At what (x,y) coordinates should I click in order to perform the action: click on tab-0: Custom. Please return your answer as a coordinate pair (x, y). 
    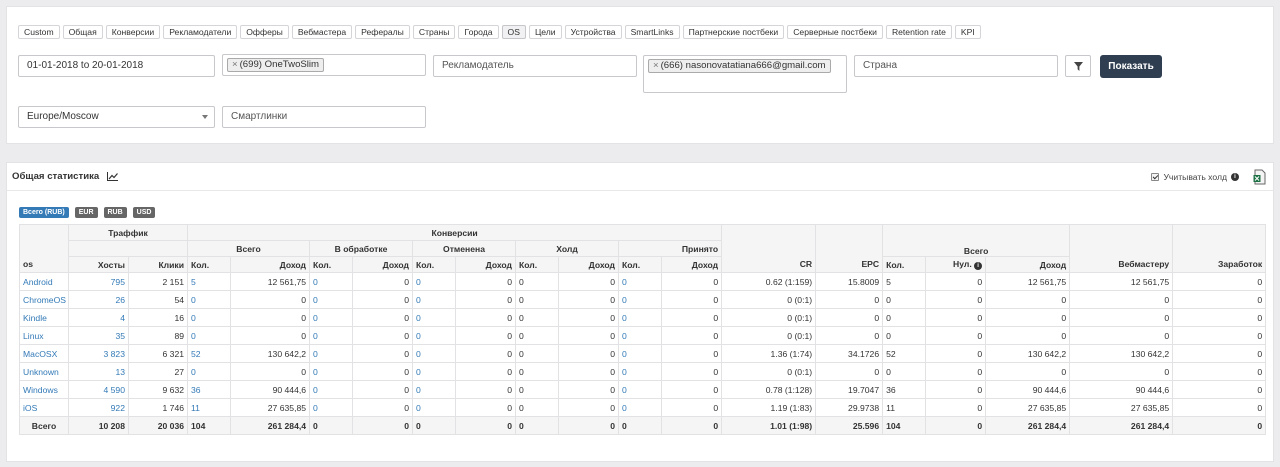
    Looking at the image, I should click on (39, 32).